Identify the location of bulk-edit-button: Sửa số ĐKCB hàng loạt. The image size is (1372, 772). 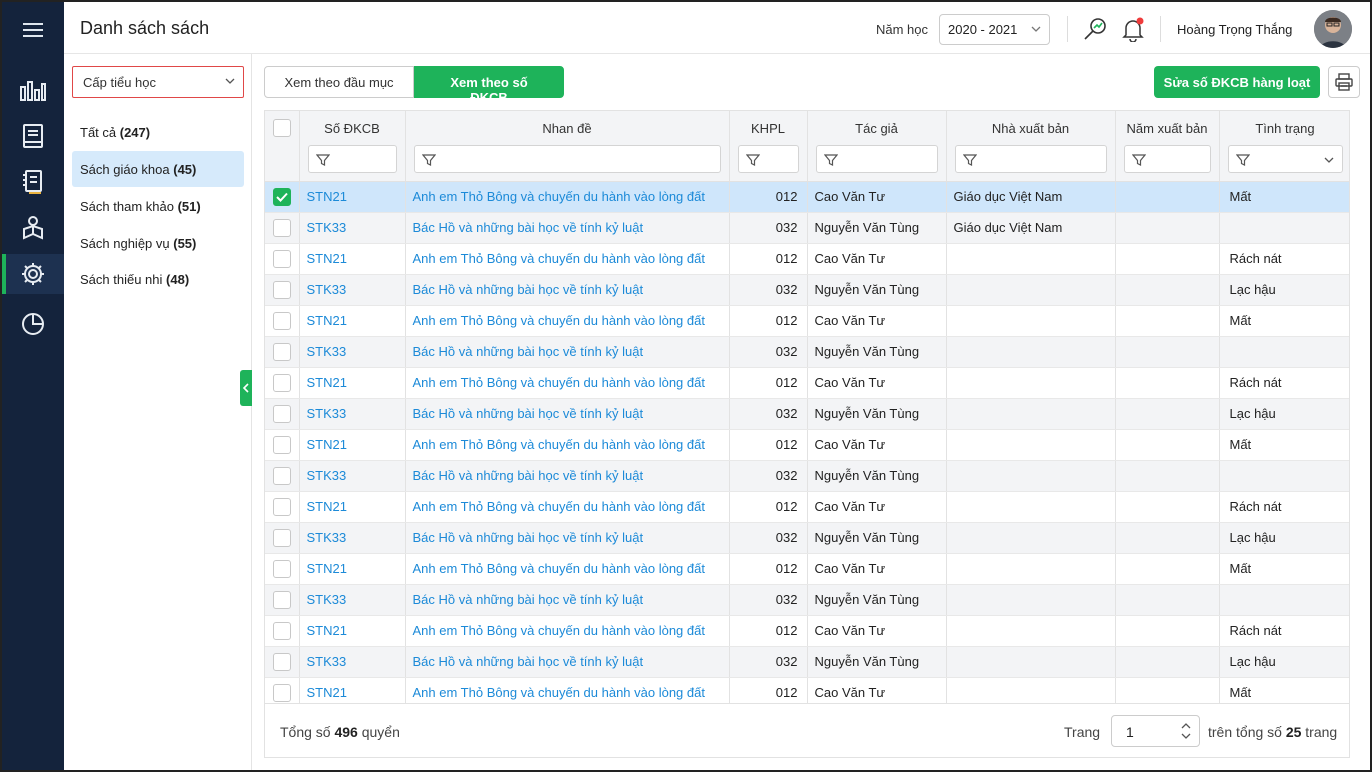
(1237, 82).